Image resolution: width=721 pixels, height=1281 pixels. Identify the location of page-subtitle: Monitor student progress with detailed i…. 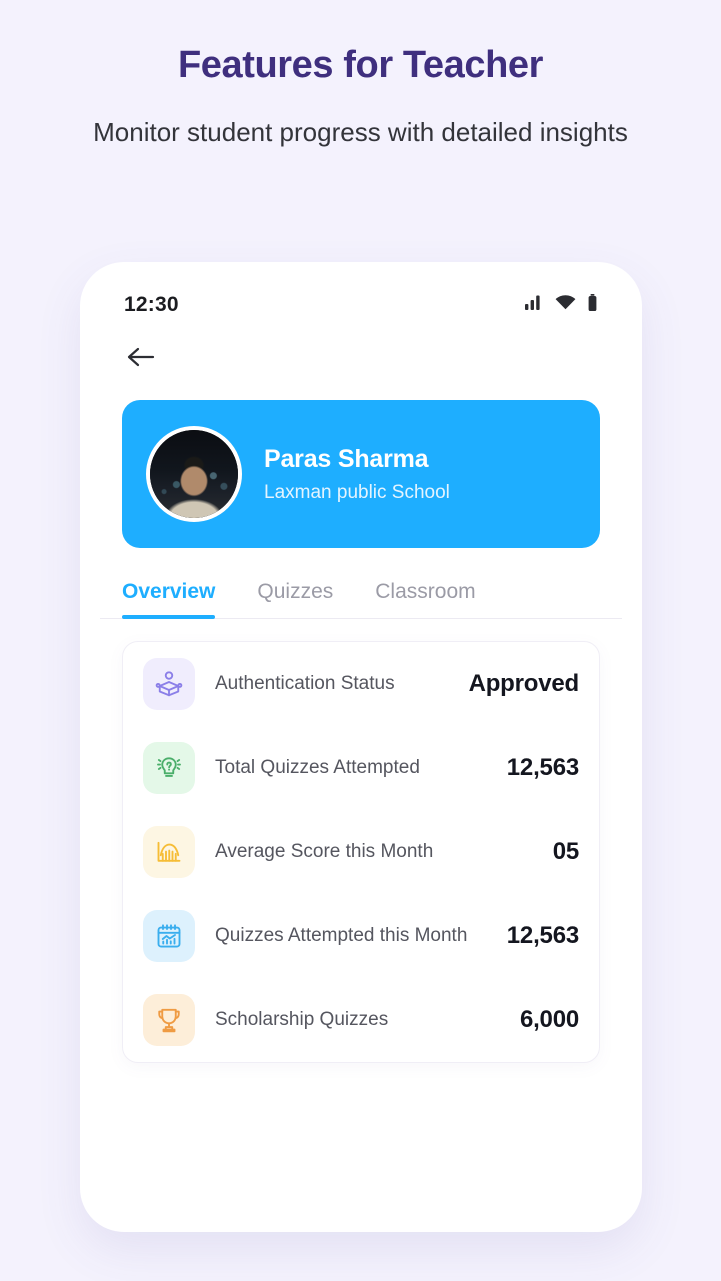
(360, 131).